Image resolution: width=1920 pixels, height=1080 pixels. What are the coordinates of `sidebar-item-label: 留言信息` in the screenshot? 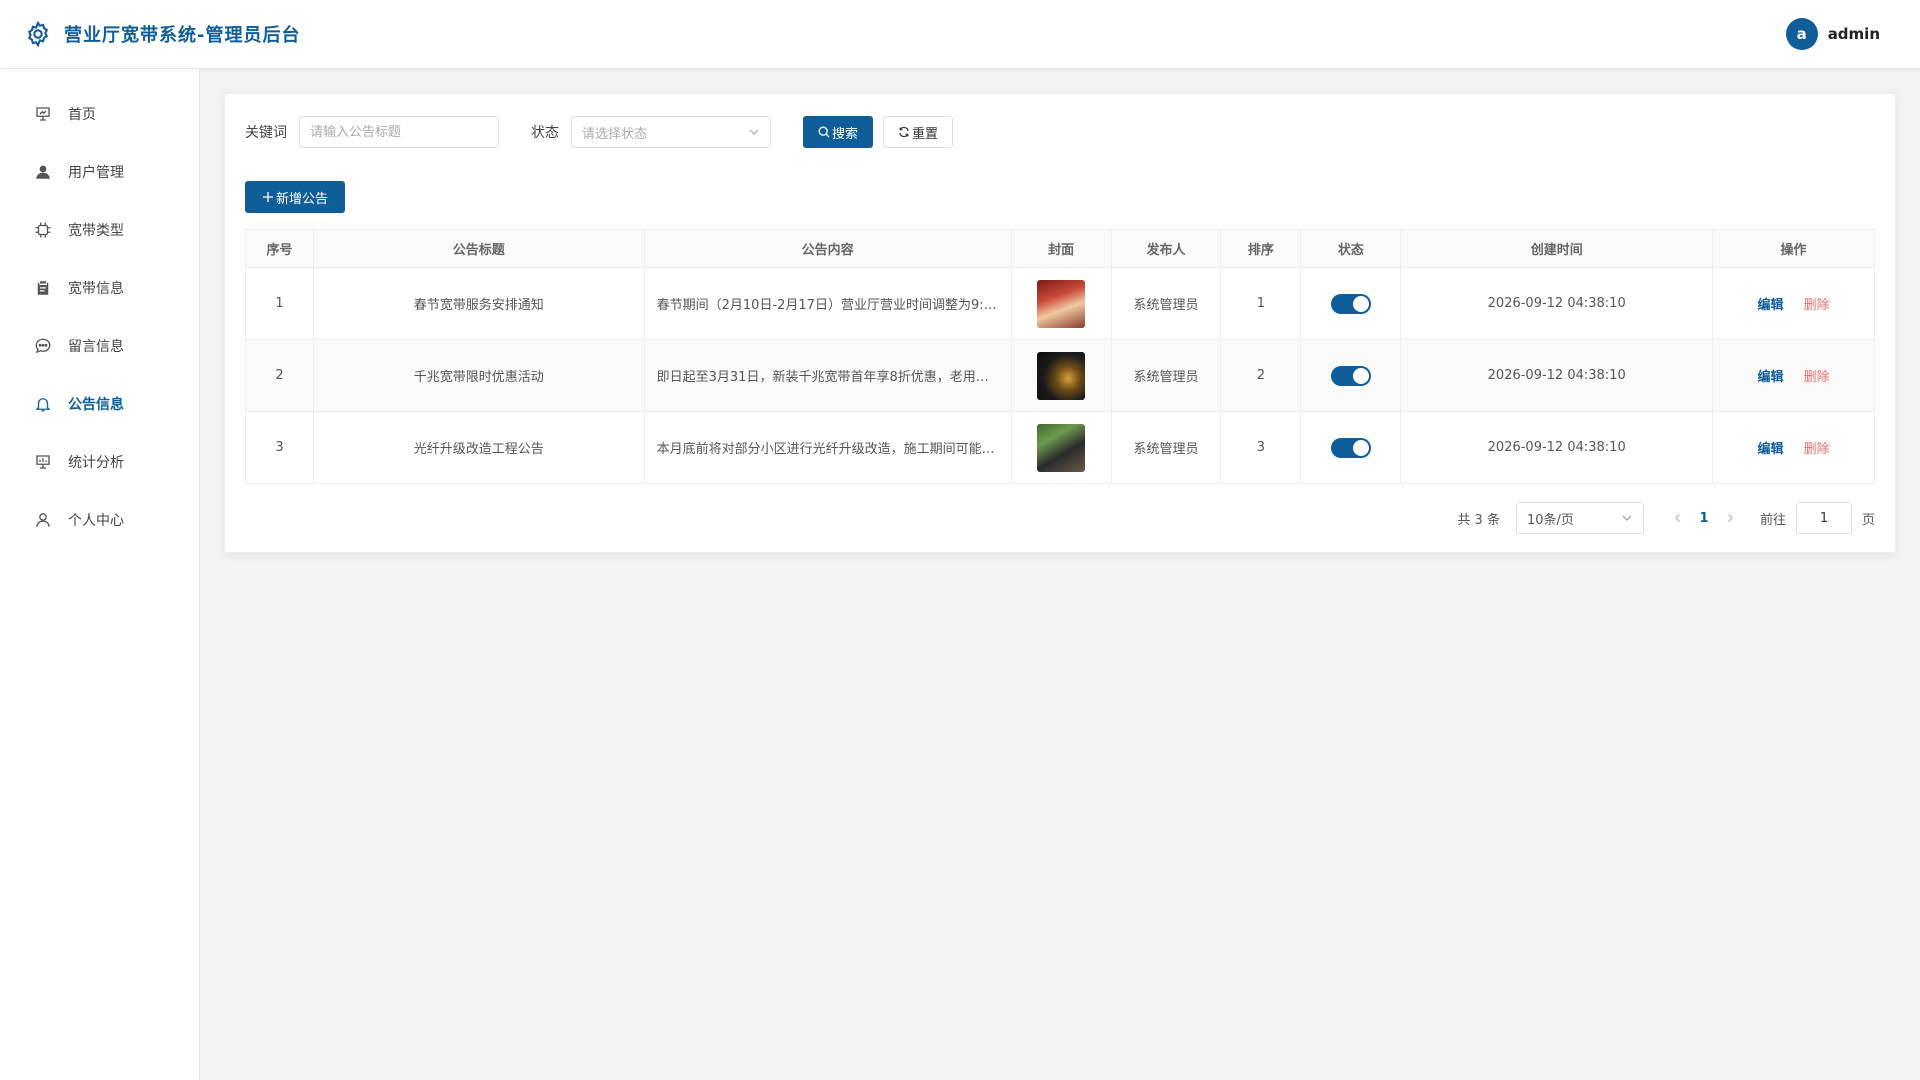 It's located at (96, 347).